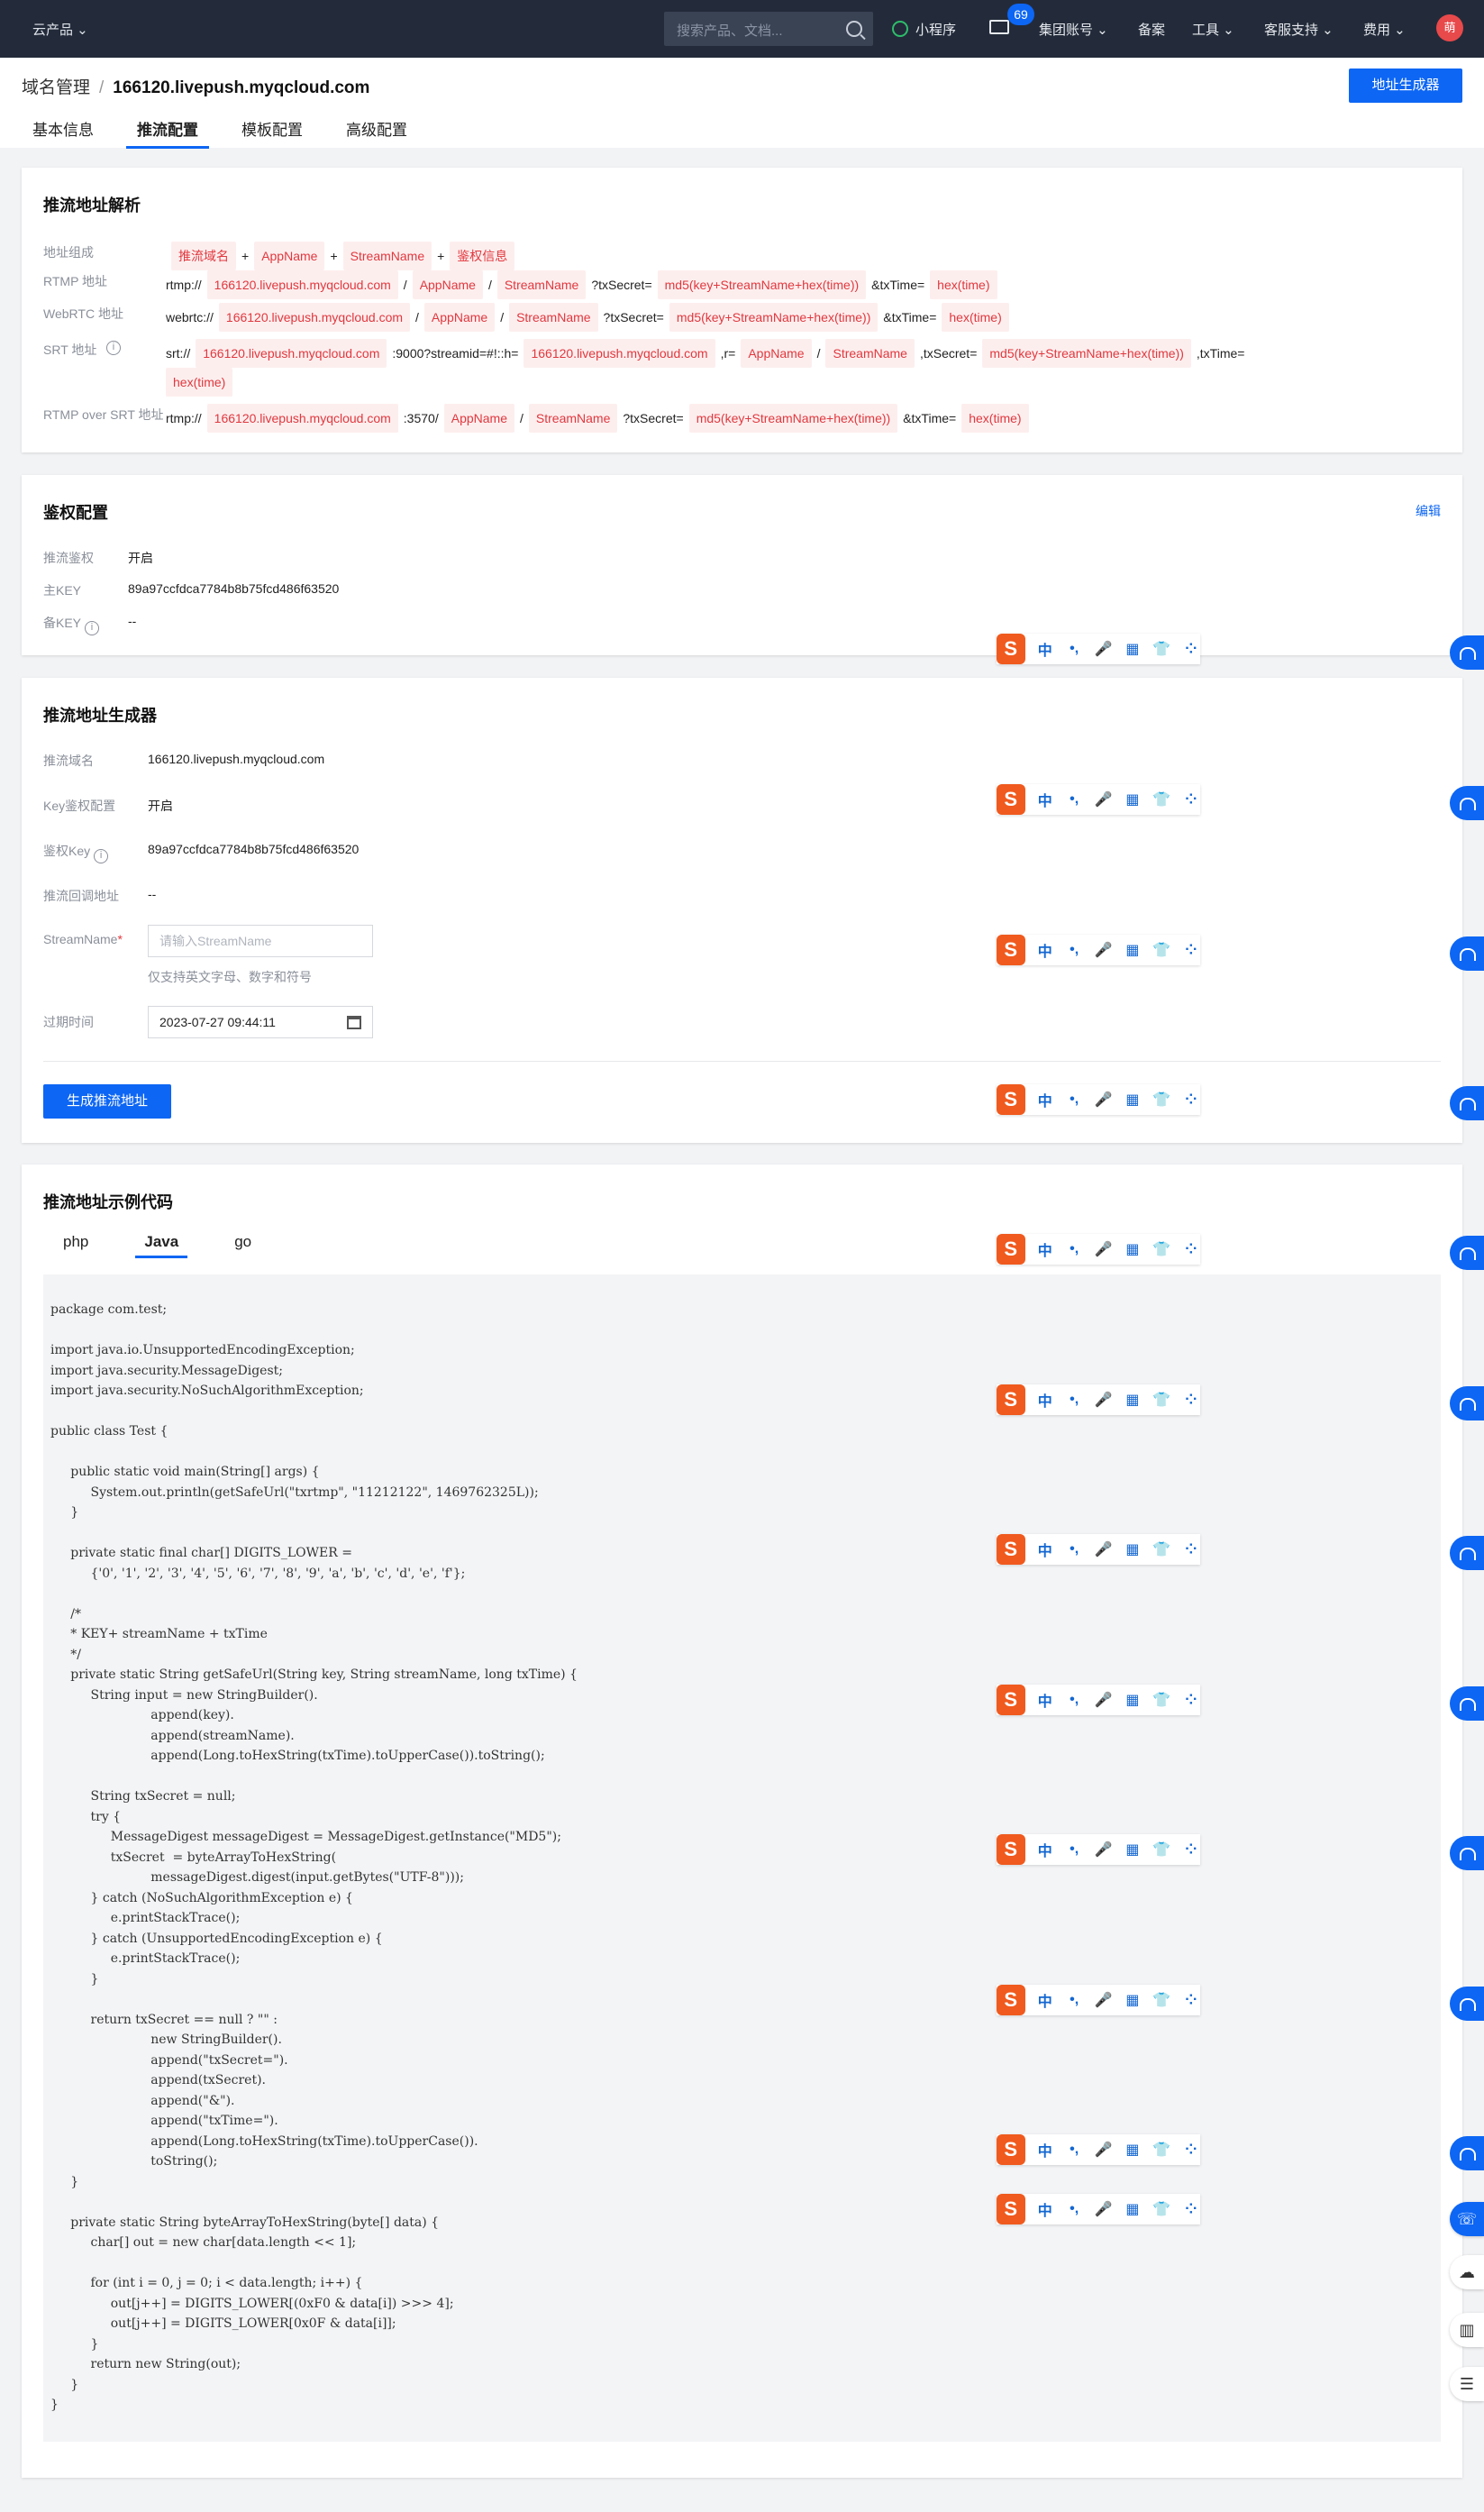  What do you see at coordinates (75, 1245) in the screenshot?
I see `tab-php: php` at bounding box center [75, 1245].